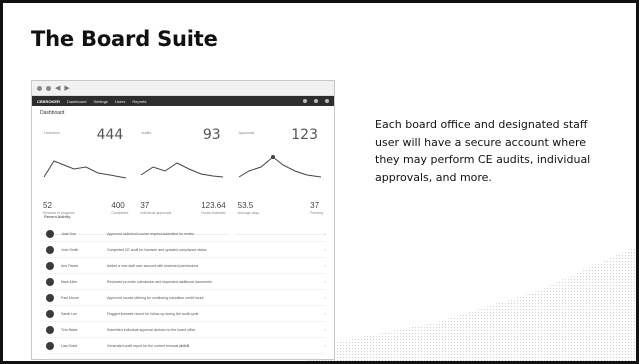 This screenshot has width=639, height=364. Describe the element at coordinates (67, 88) in the screenshot. I see `forward-arrow-icon: ▶` at that location.